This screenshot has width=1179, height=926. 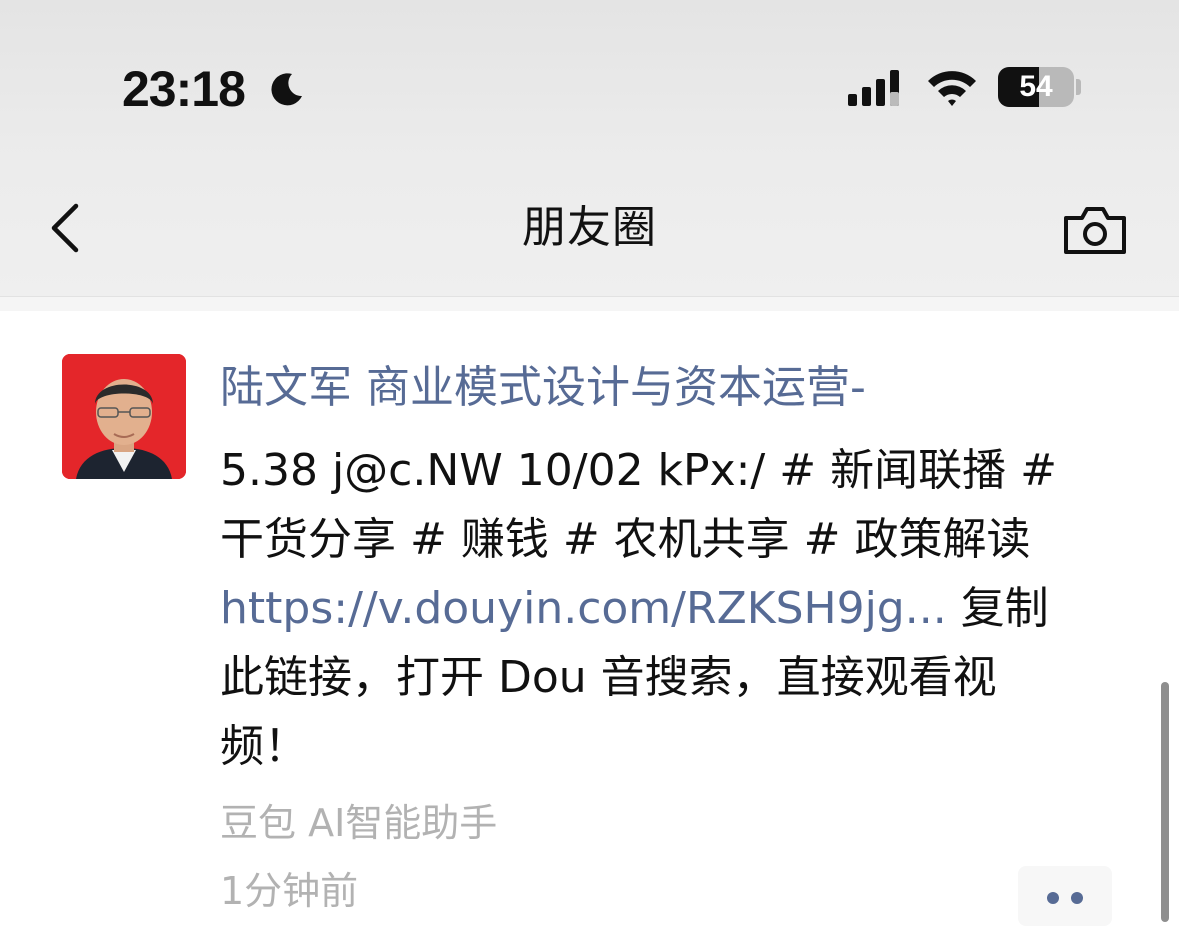 I want to click on battery-level: 54, so click(x=1036, y=86).